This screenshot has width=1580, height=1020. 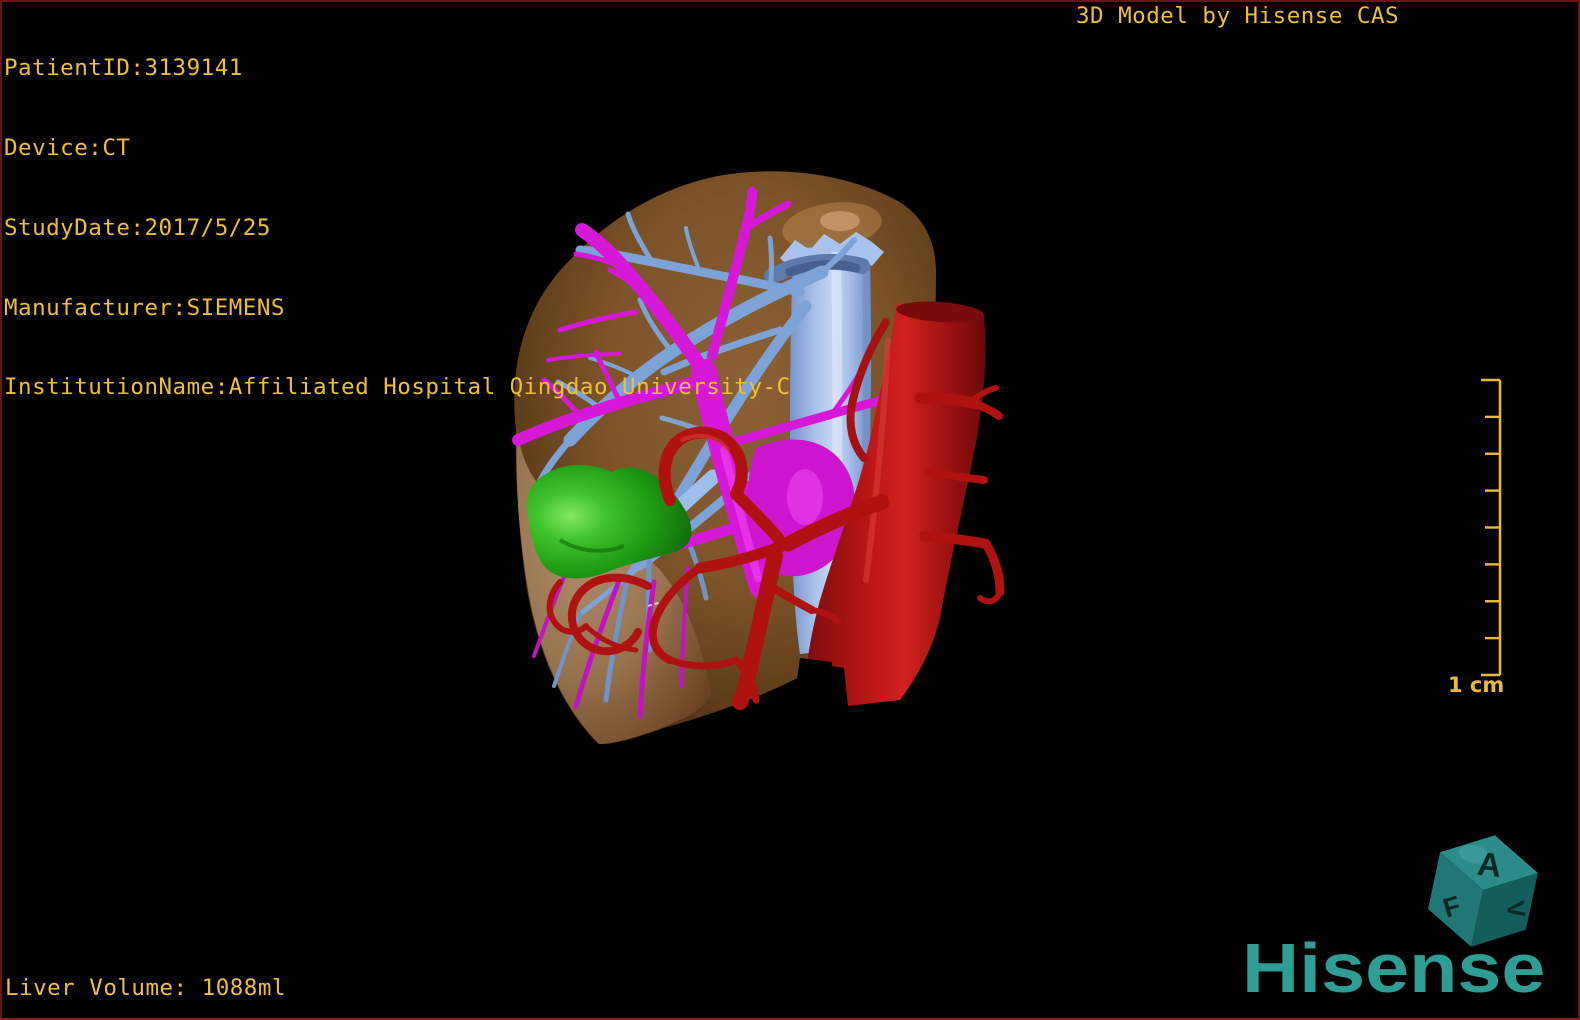 What do you see at coordinates (1476, 537) in the screenshot?
I see `scale-ruler: 1 cm` at bounding box center [1476, 537].